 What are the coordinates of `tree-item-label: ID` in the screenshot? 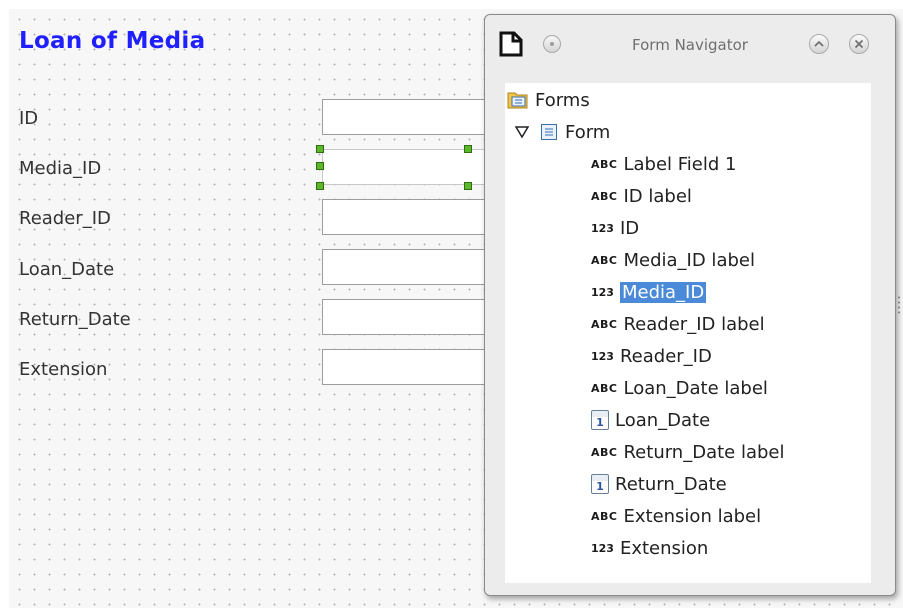 It's located at (629, 228).